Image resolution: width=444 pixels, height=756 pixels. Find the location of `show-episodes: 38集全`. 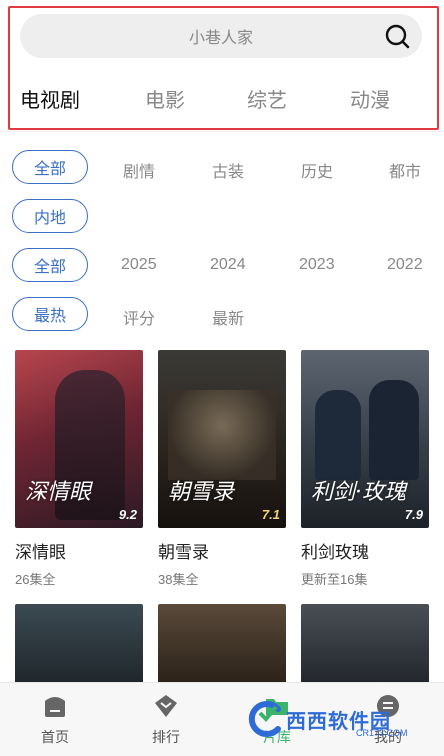

show-episodes: 38集全 is located at coordinates (178, 579).